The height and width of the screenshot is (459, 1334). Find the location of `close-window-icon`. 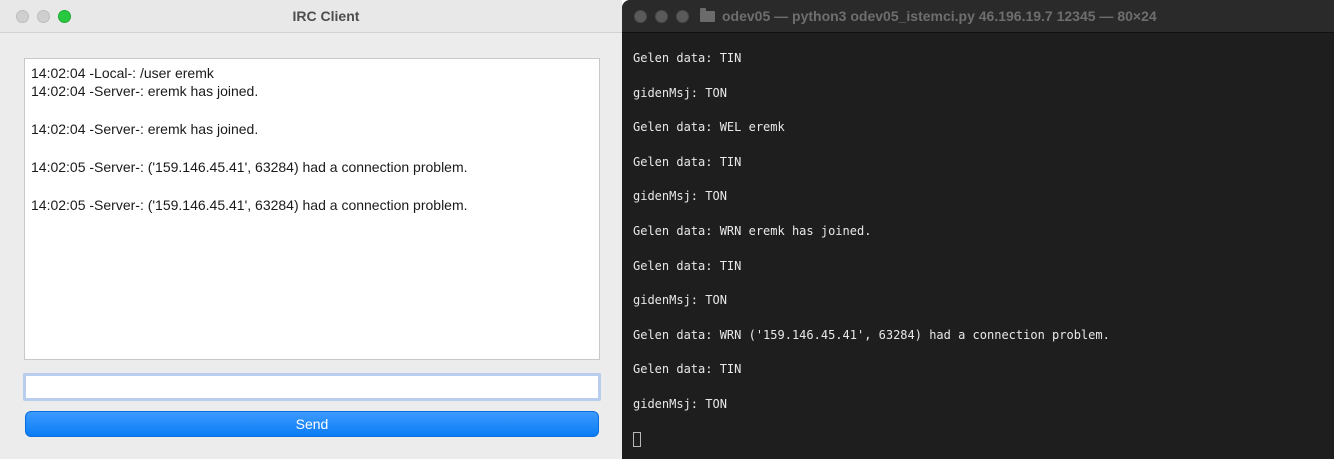

close-window-icon is located at coordinates (640, 16).